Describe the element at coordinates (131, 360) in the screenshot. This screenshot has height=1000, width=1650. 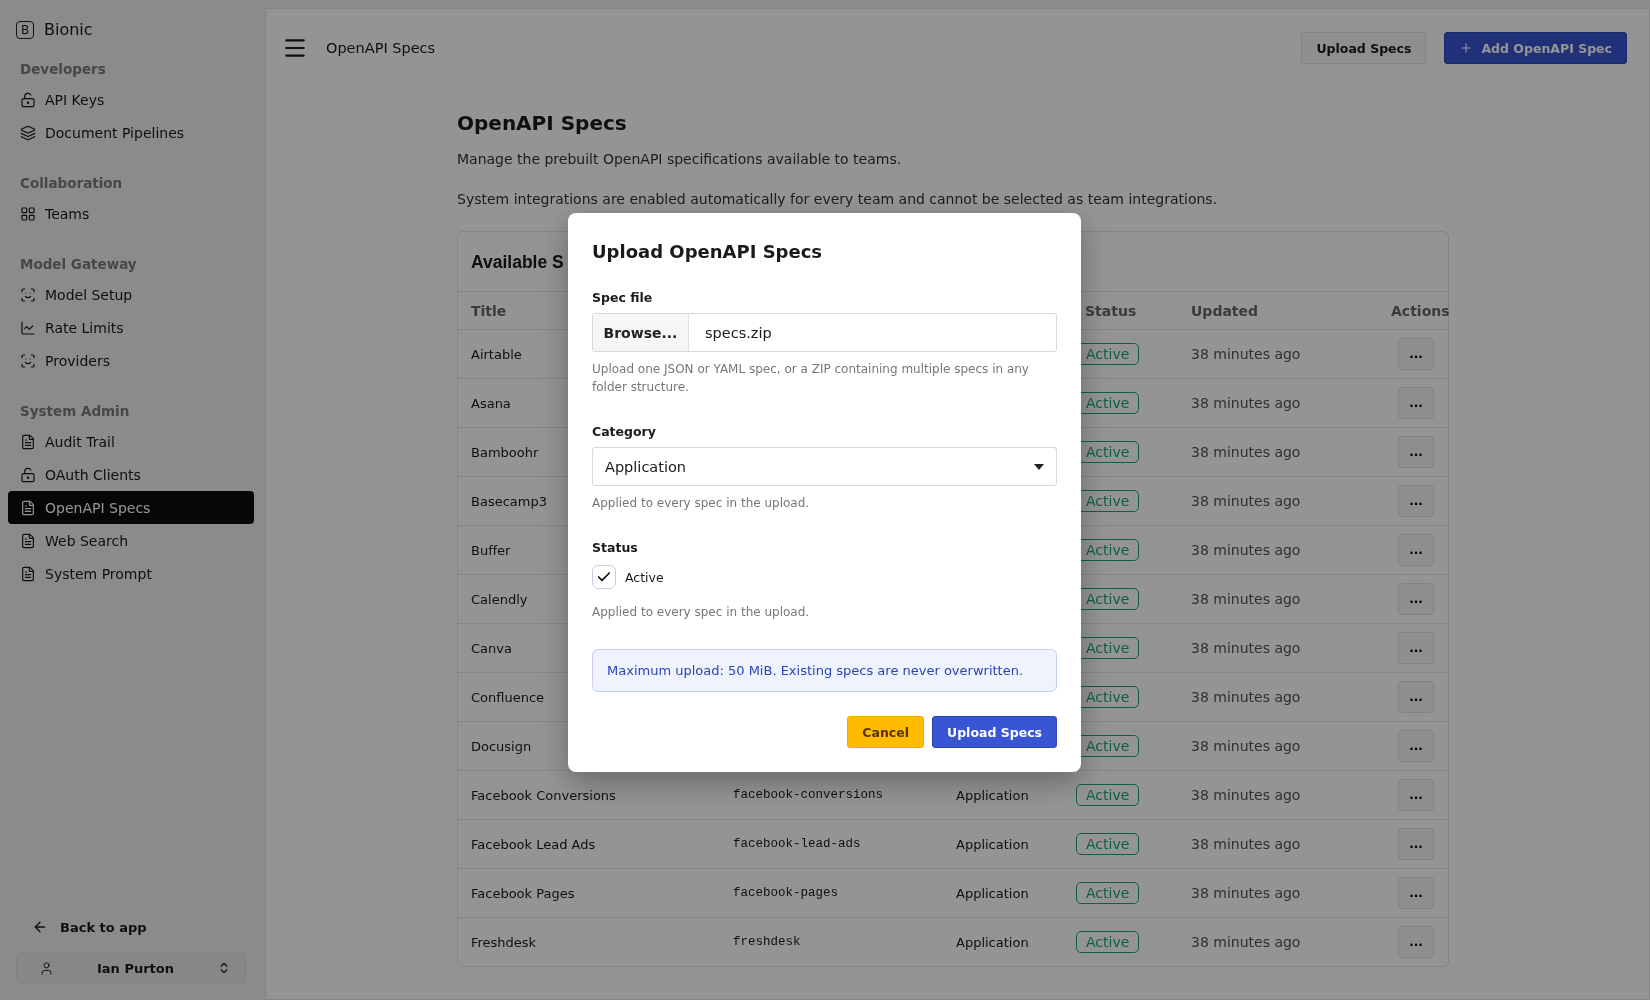
I see `sidebar-item: Providers` at that location.